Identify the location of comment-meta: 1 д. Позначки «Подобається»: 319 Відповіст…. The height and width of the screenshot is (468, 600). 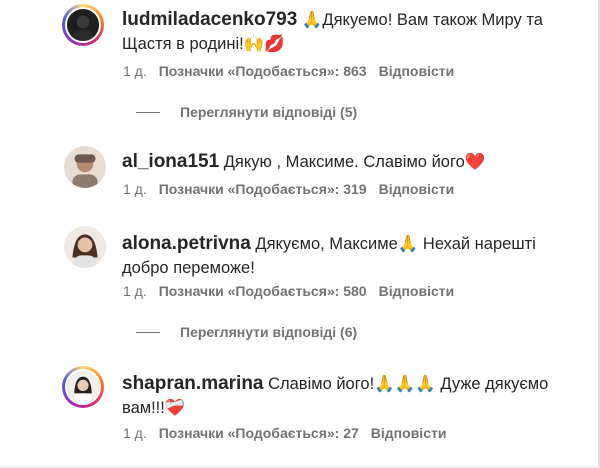
(294, 189).